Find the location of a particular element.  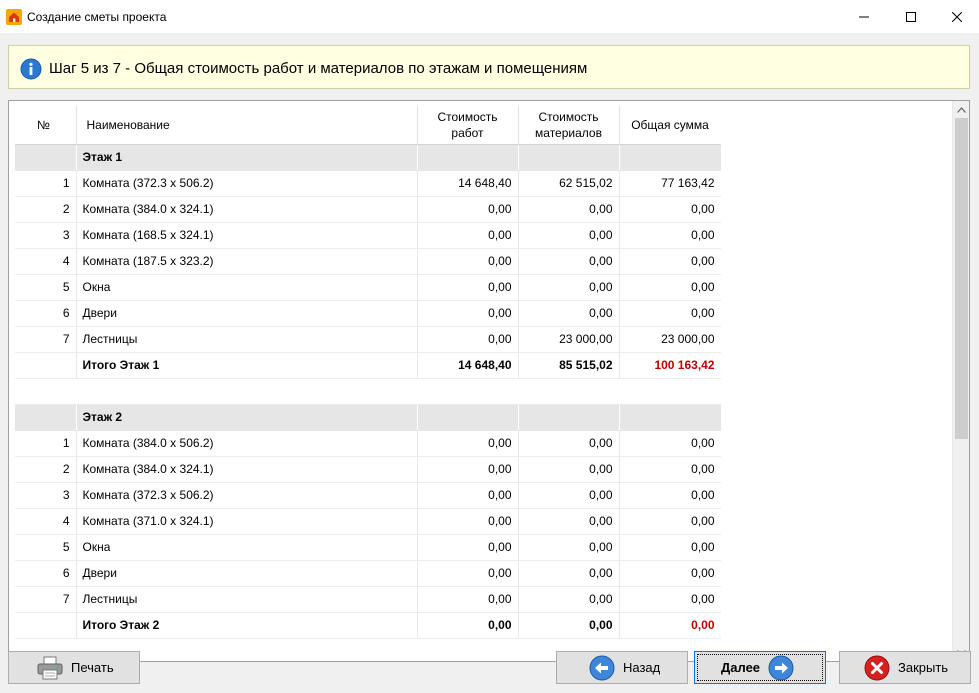

row-number: 2 is located at coordinates (46, 209).